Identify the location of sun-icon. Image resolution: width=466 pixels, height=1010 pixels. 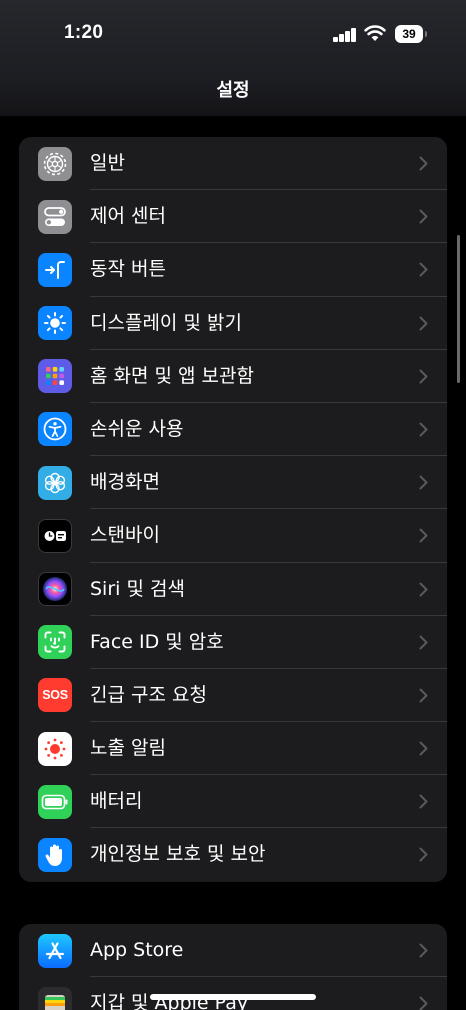
(55, 323).